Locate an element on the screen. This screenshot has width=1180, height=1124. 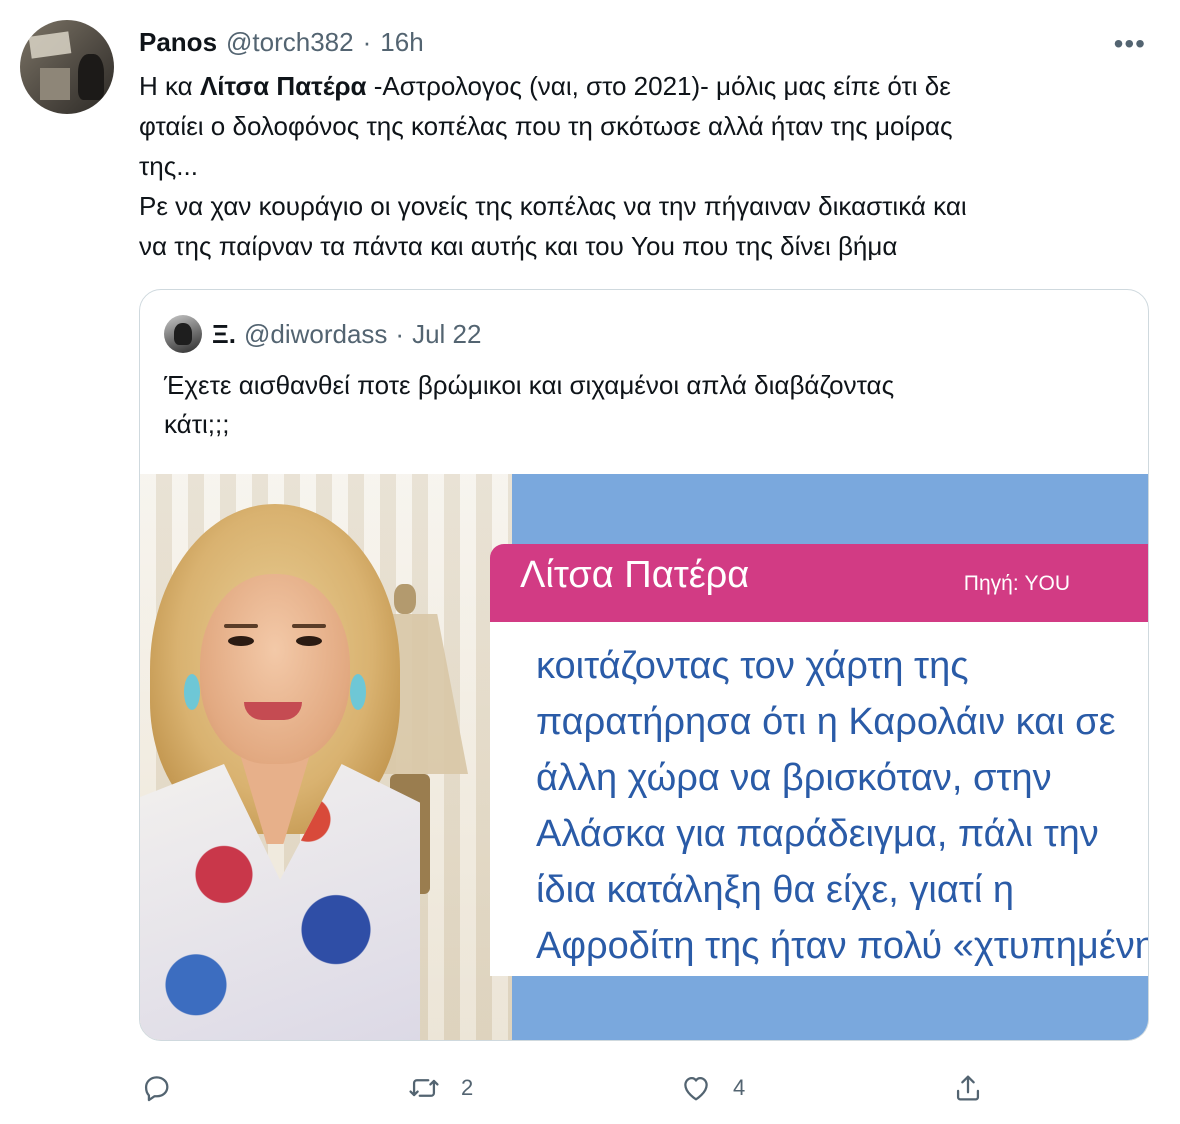
tweet-actions: 2 4 is located at coordinates (644, 1088).